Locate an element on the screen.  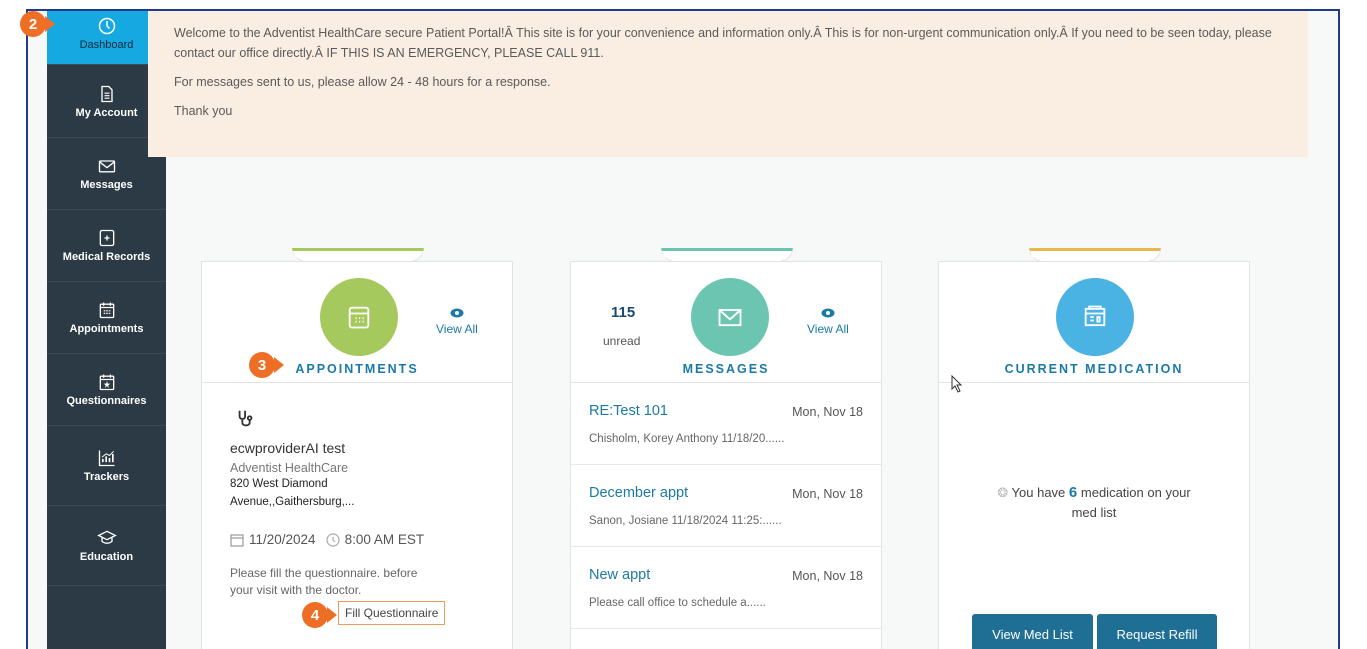
messages-view-all-link: View All is located at coordinates (828, 322).